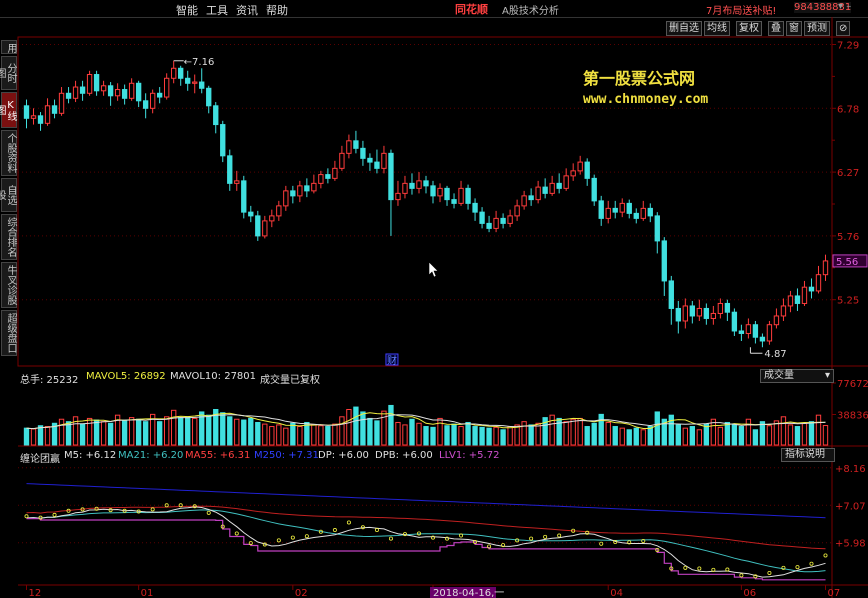 The image size is (868, 598). I want to click on price-tick-label: 5.76, so click(848, 237).